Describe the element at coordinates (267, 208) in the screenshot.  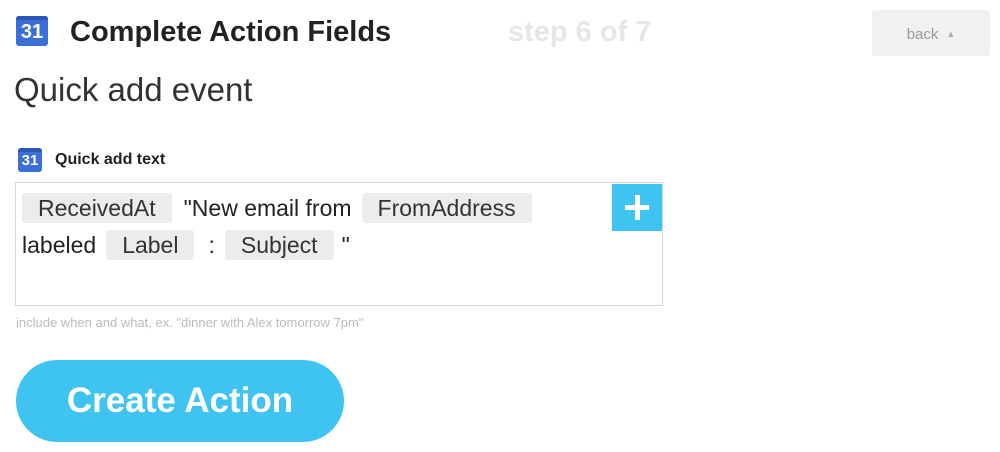
I see `static-text: "New email from` at that location.